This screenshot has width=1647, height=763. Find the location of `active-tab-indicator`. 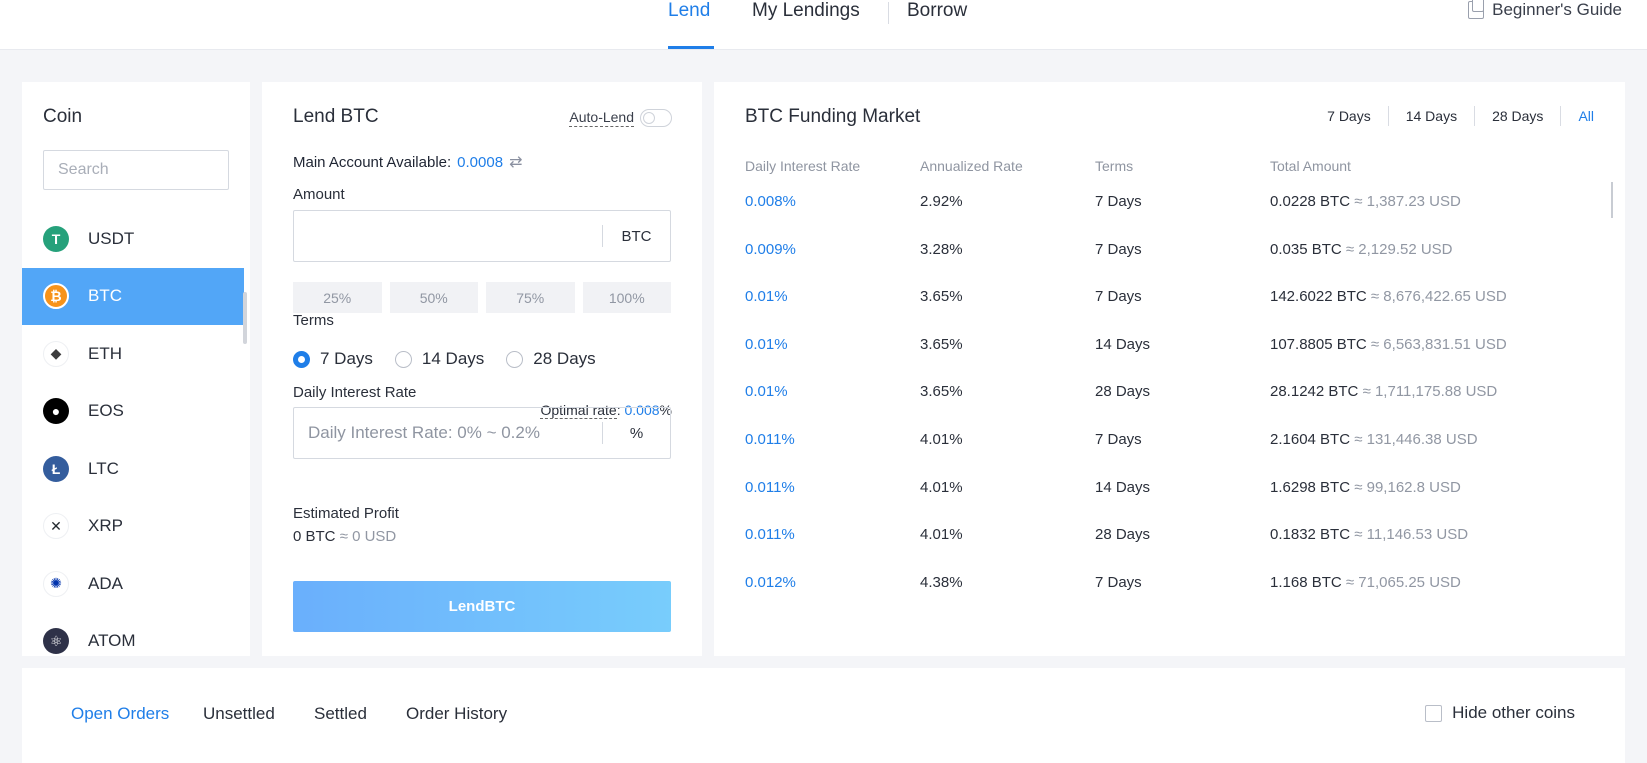

active-tab-indicator is located at coordinates (691, 47).